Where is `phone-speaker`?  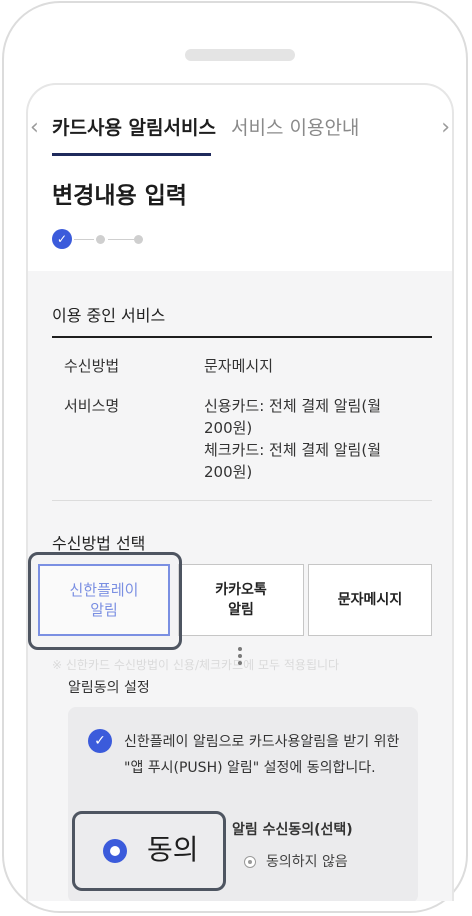
phone-speaker is located at coordinates (240, 55).